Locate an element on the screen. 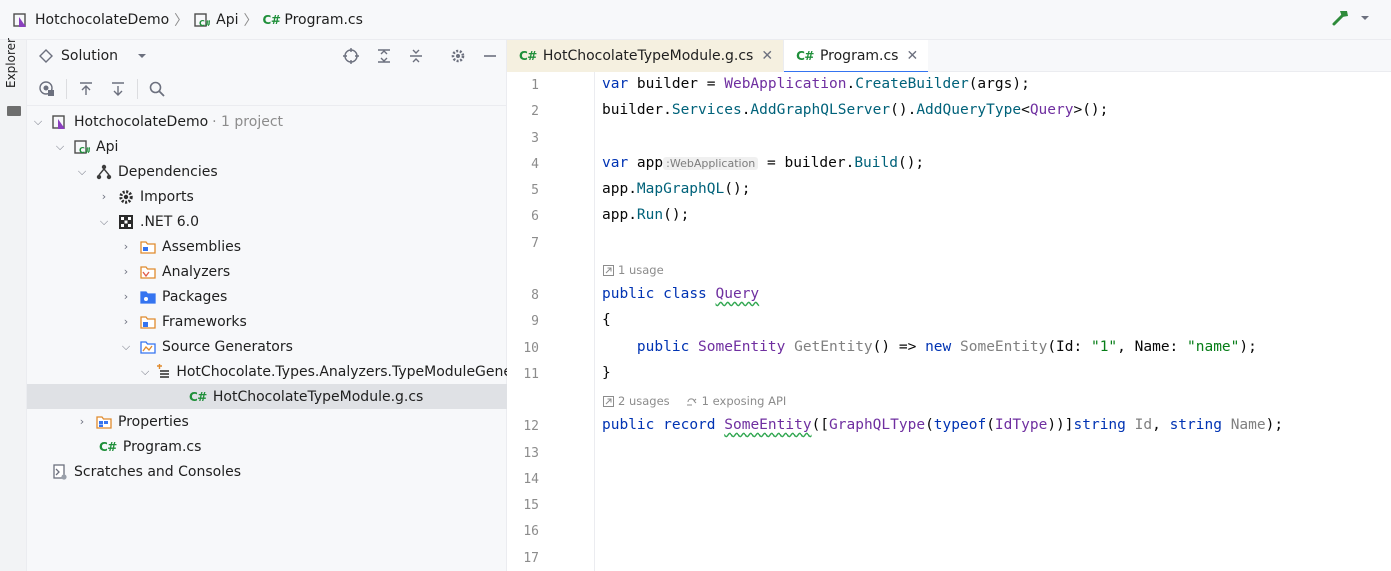  search-icon is located at coordinates (157, 89).